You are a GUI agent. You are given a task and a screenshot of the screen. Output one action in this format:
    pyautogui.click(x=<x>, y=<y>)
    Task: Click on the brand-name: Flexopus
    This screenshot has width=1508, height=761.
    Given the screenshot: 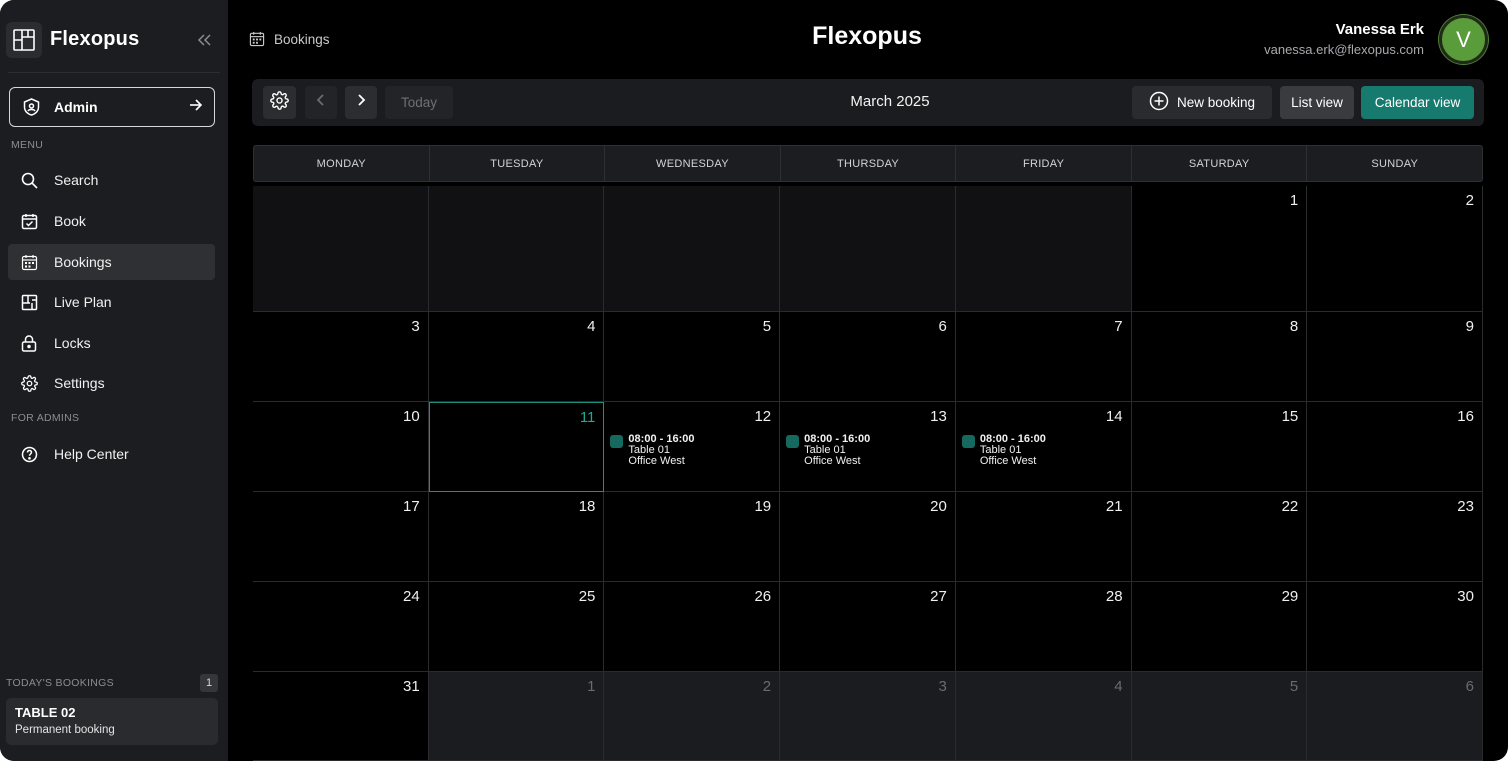 What is the action you would take?
    pyautogui.click(x=95, y=39)
    